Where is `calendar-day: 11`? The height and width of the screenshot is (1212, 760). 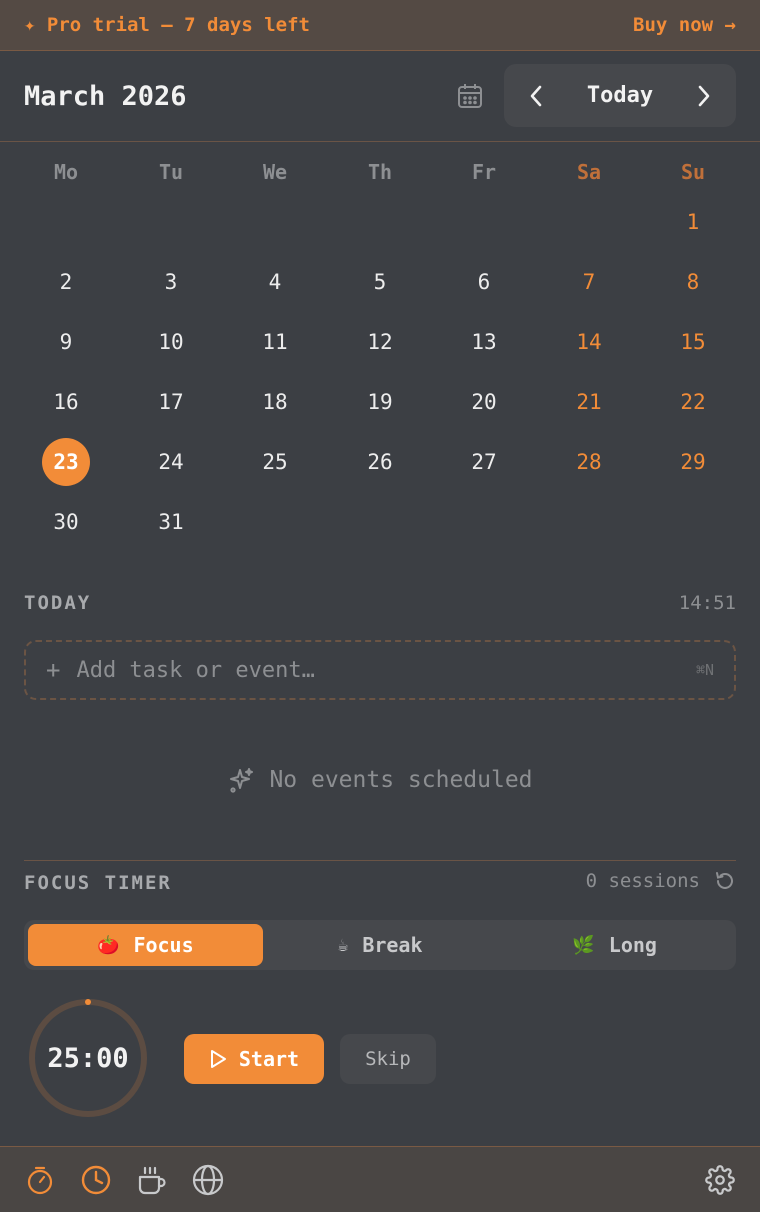
calendar-day: 11 is located at coordinates (275, 342).